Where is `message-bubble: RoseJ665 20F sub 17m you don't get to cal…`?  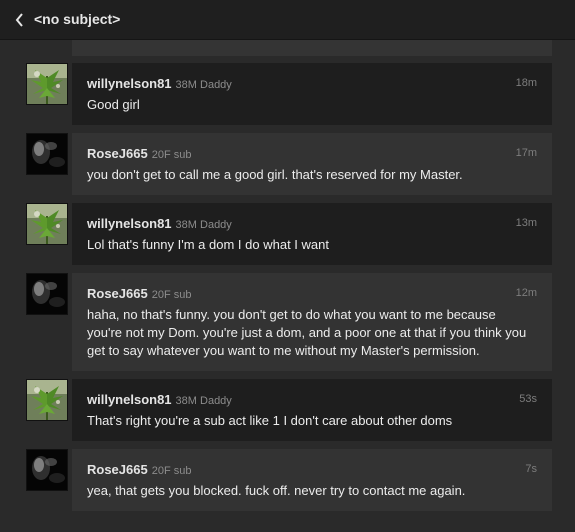
message-bubble: RoseJ665 20F sub 17m you don't get to cal… is located at coordinates (312, 164).